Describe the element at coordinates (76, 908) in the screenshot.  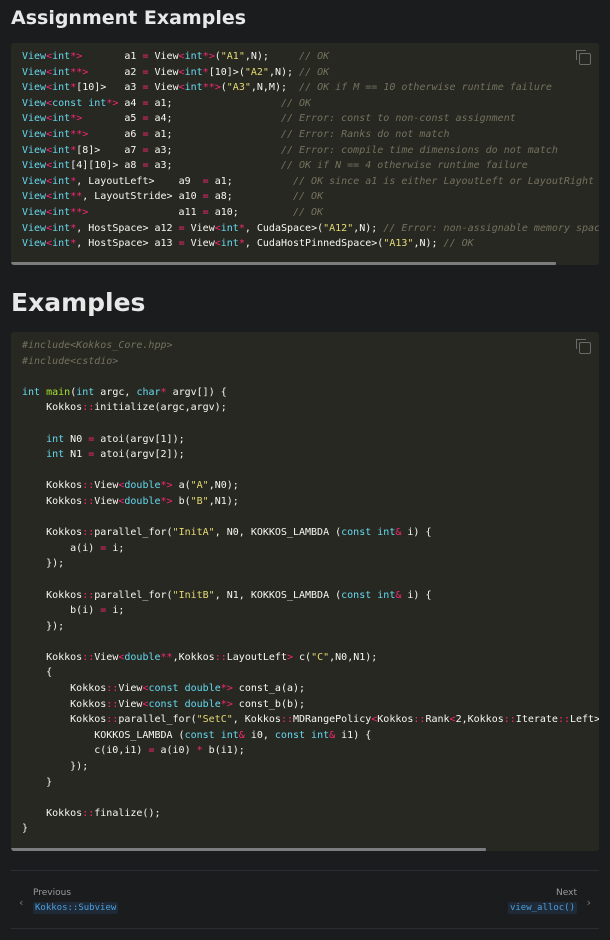
I see `previous-page-title: Kokkos::Subview` at that location.